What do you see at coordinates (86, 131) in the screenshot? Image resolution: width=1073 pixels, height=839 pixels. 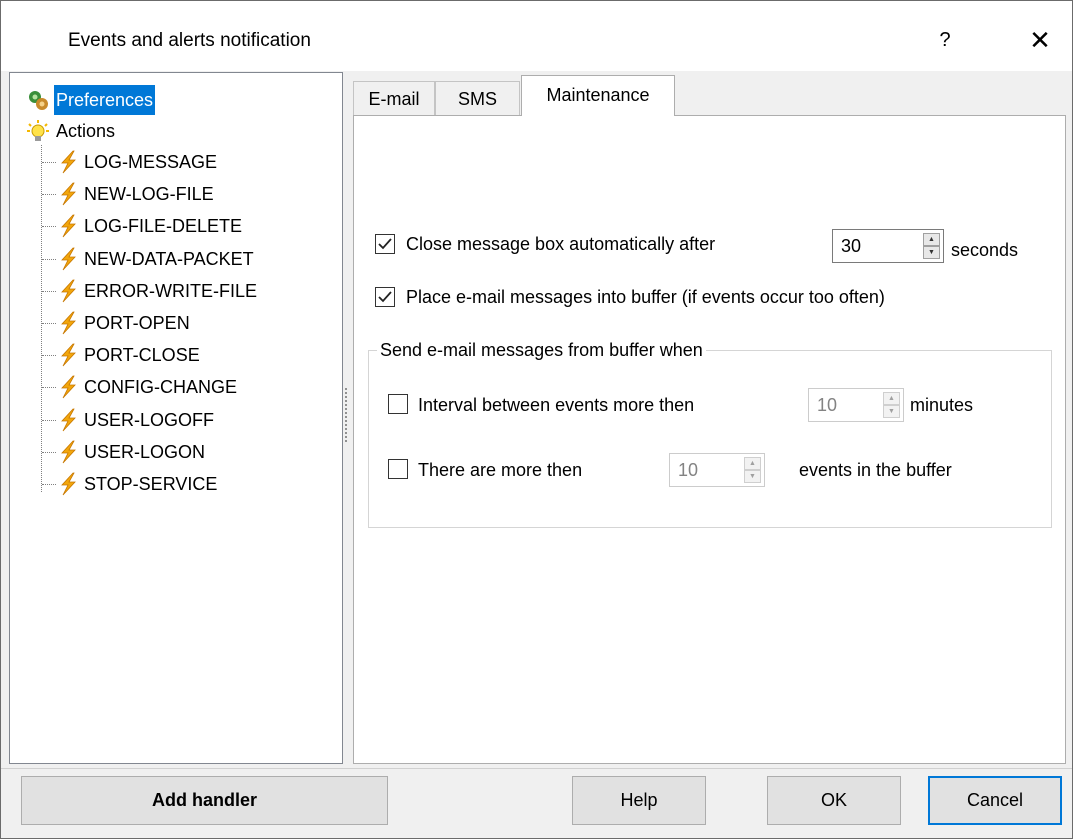 I see `tree-label-actions: Actions` at bounding box center [86, 131].